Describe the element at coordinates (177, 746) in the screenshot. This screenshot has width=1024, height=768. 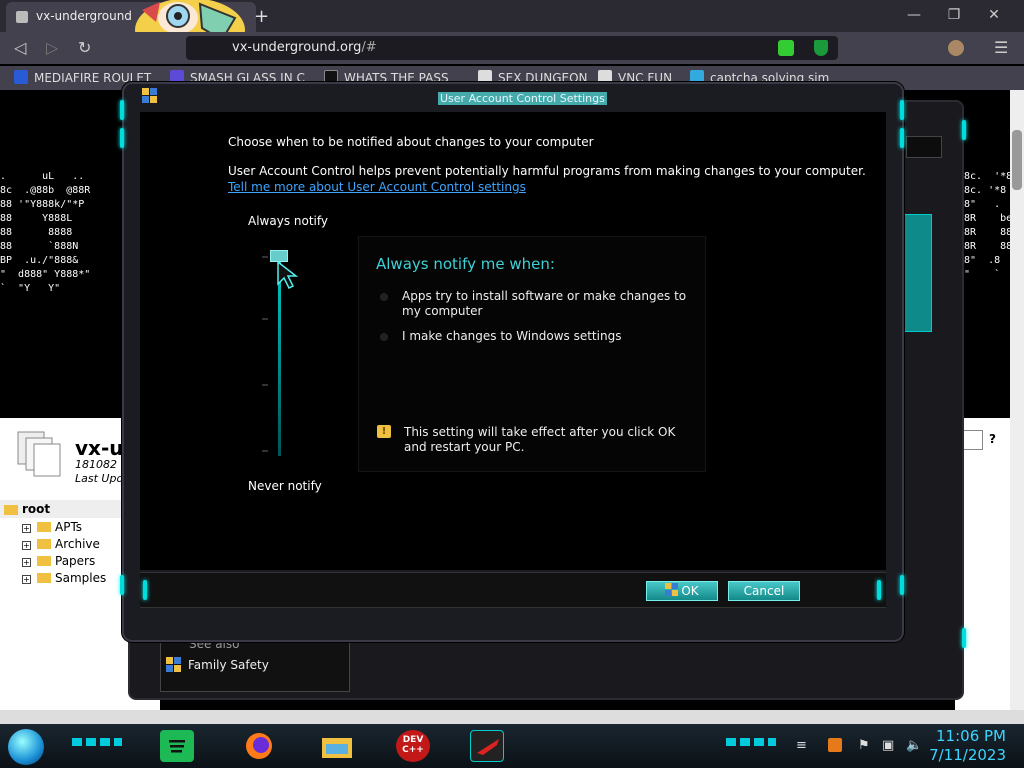
I see `spotify-icon` at that location.